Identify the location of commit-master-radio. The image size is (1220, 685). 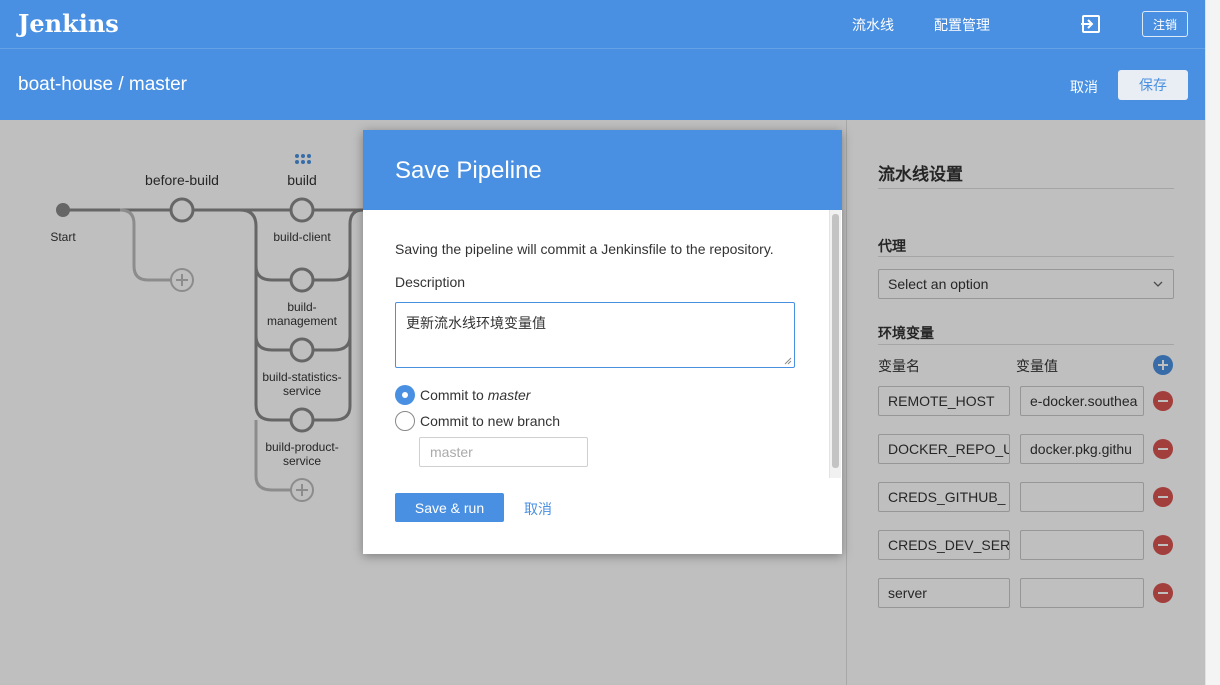
(405, 395).